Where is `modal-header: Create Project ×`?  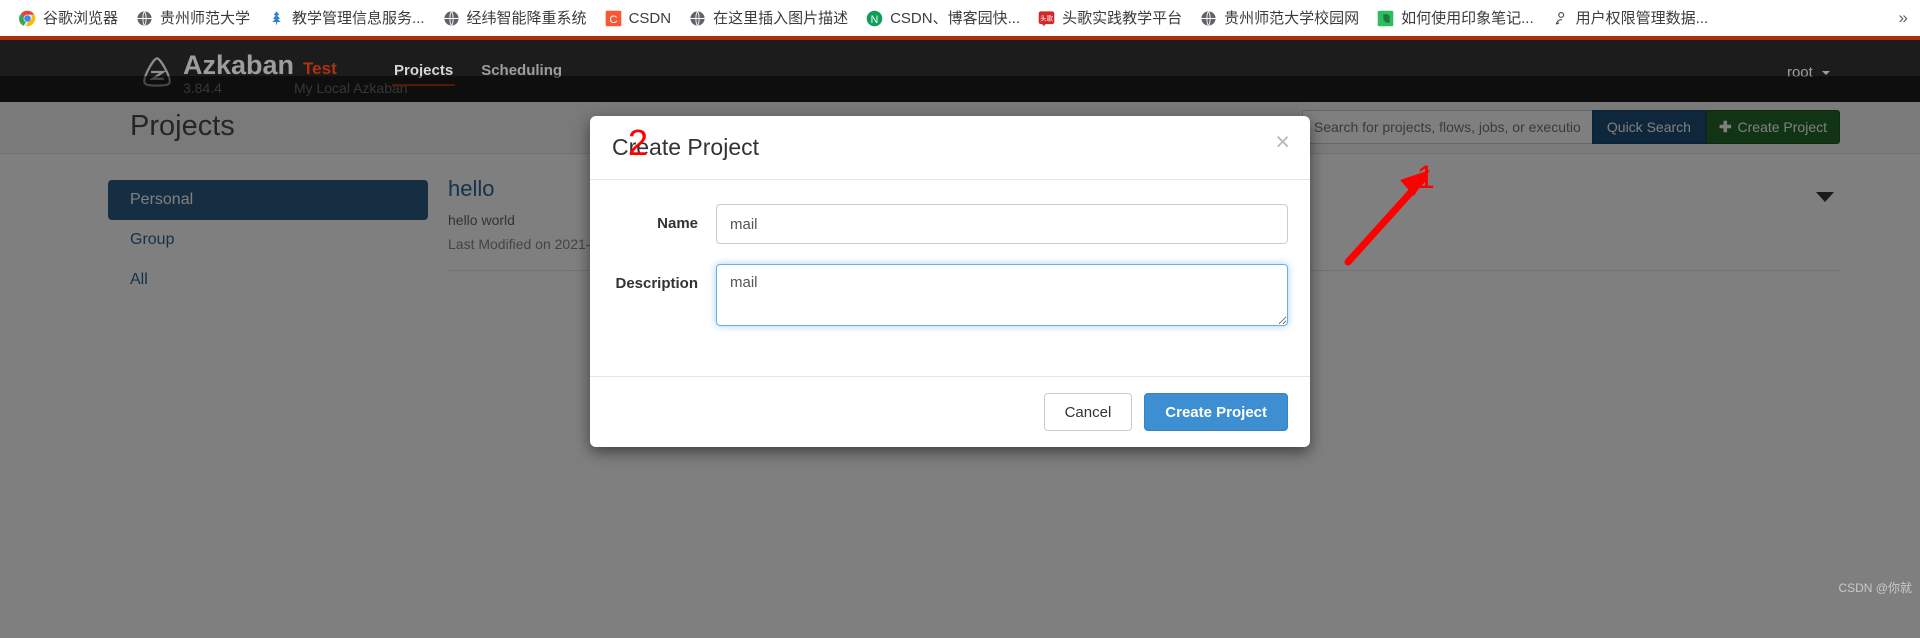
modal-header: Create Project × is located at coordinates (950, 148).